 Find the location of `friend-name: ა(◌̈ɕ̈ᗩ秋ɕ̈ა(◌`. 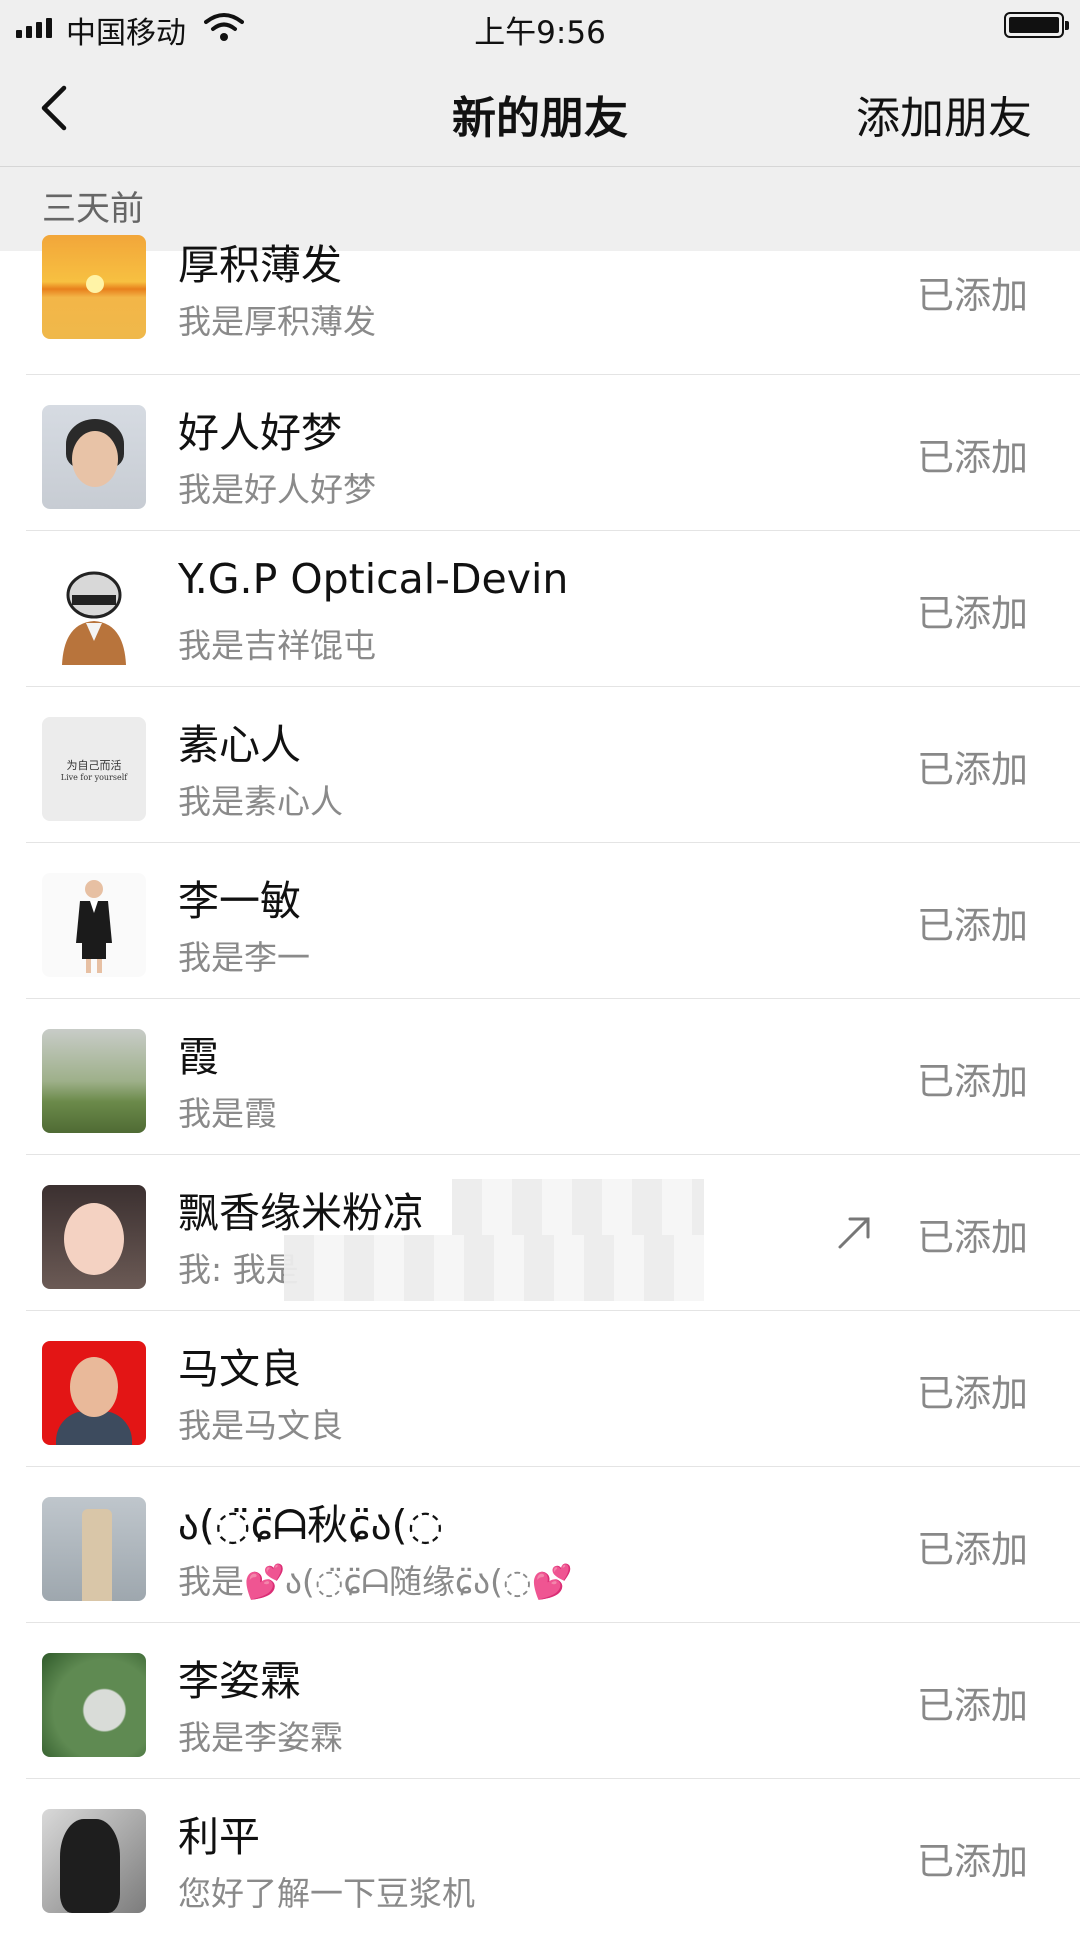

friend-name: ა(◌̈ɕ̈ᗩ秋ɕ̈ა(◌ is located at coordinates (311, 1525).